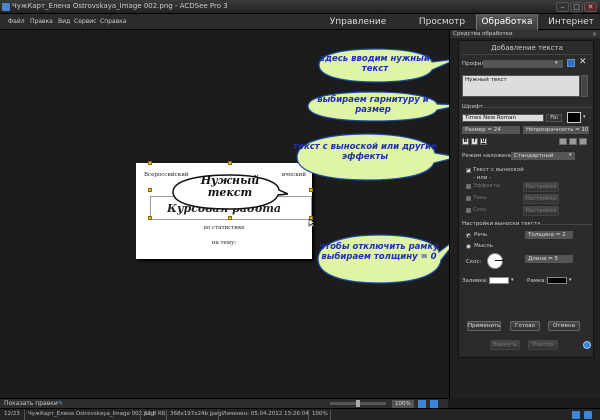 The image size is (600, 420). I want to click on fullscreen-icon, so click(588, 415).